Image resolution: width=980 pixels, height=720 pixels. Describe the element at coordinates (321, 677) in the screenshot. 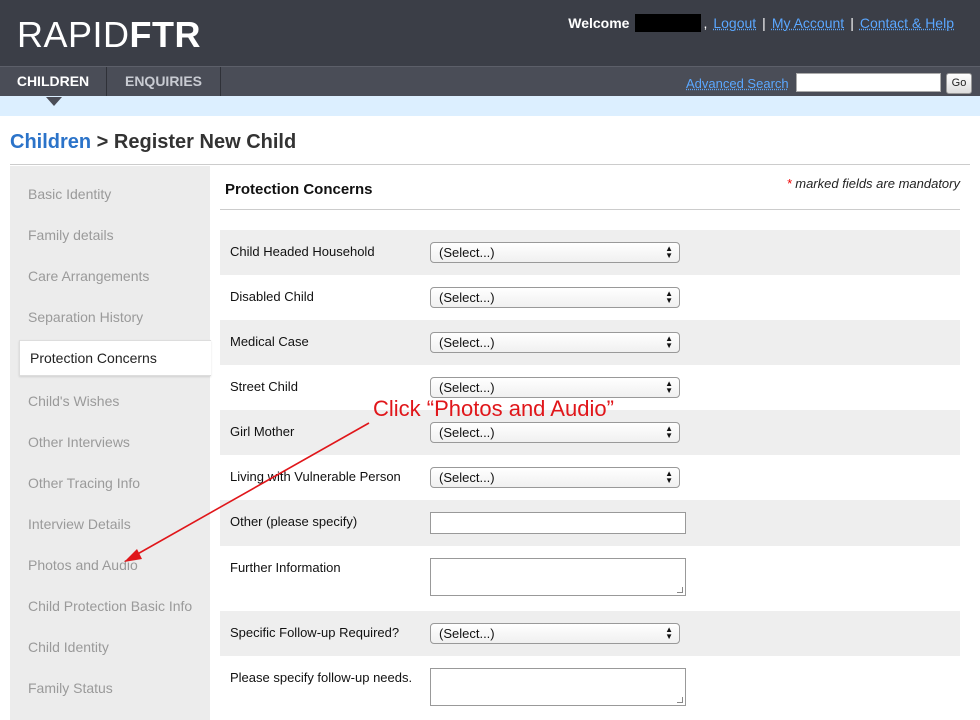

I see `field-label: Please specify follow-up needs.` at that location.